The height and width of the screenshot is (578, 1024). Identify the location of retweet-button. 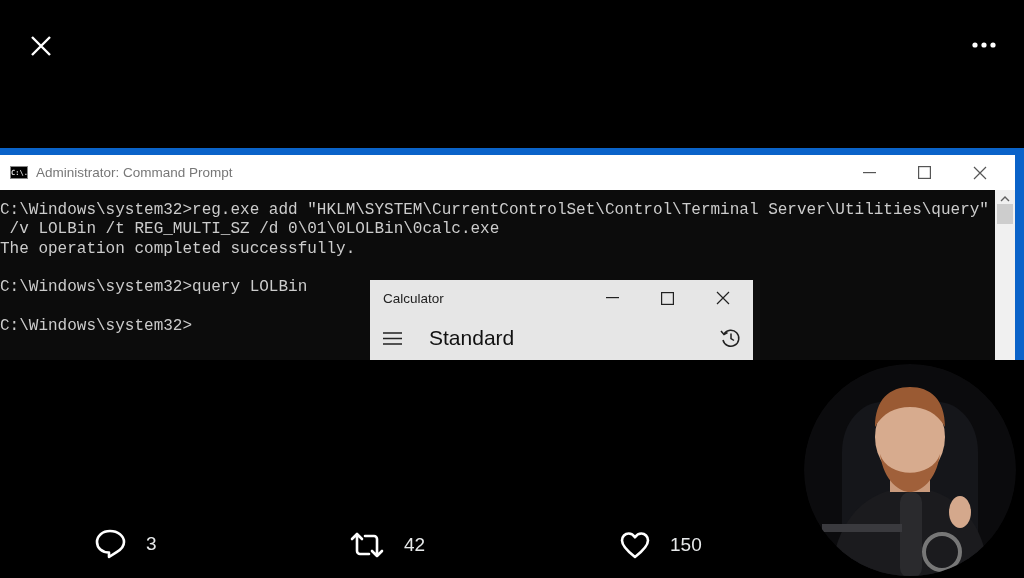
(367, 545).